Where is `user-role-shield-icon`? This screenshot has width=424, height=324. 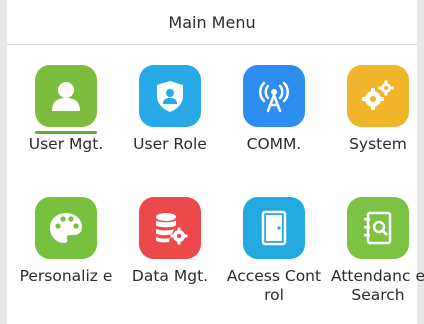 user-role-shield-icon is located at coordinates (170, 96).